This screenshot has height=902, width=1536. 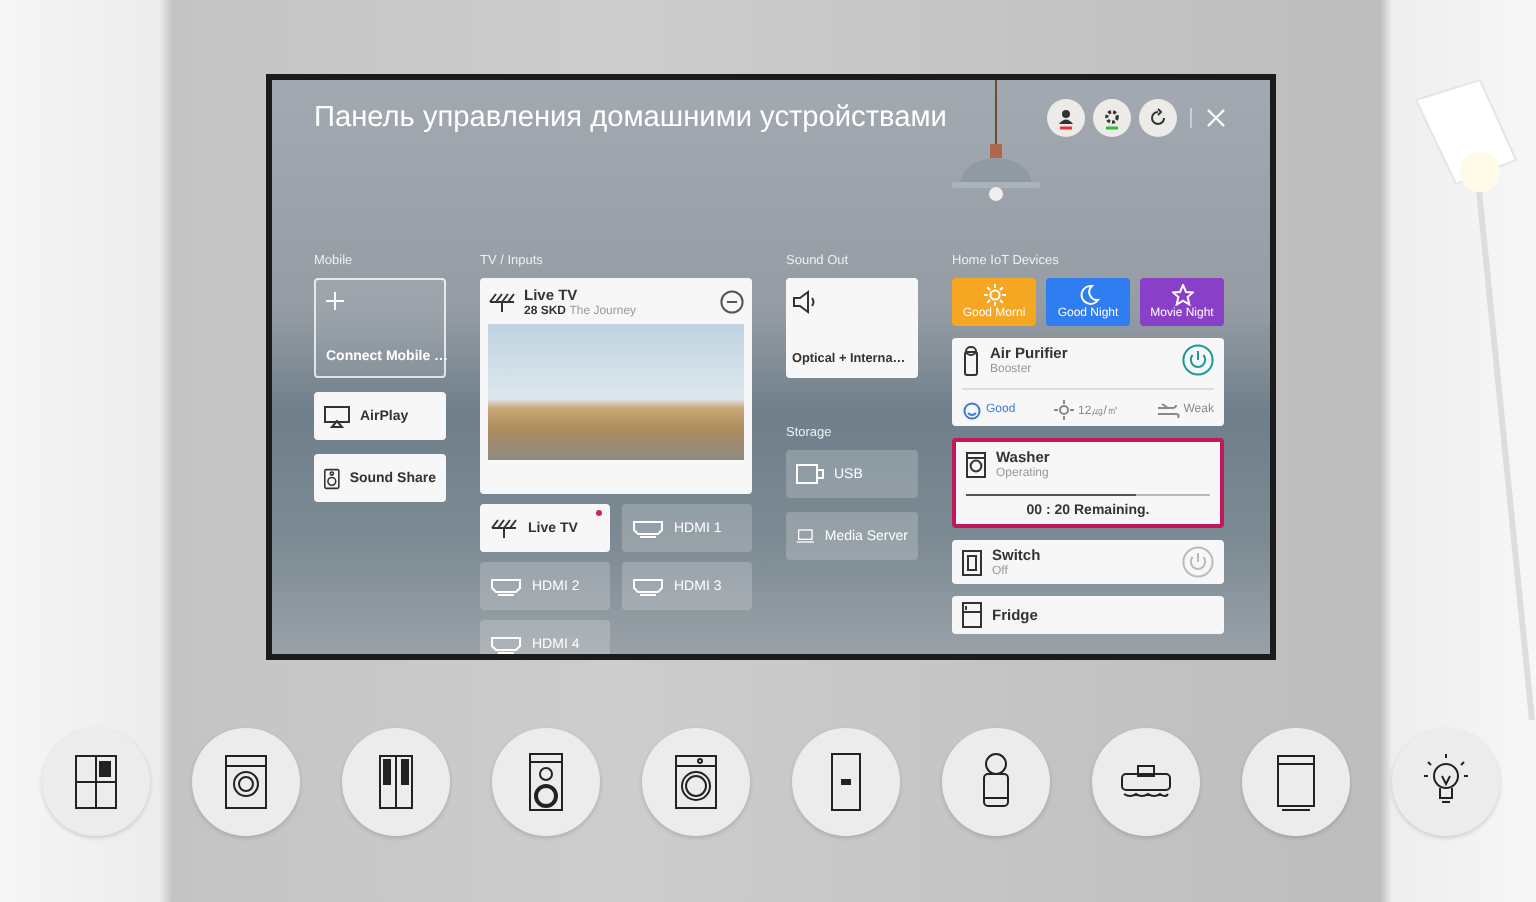 I want to click on moon-icon, so click(x=1088, y=295).